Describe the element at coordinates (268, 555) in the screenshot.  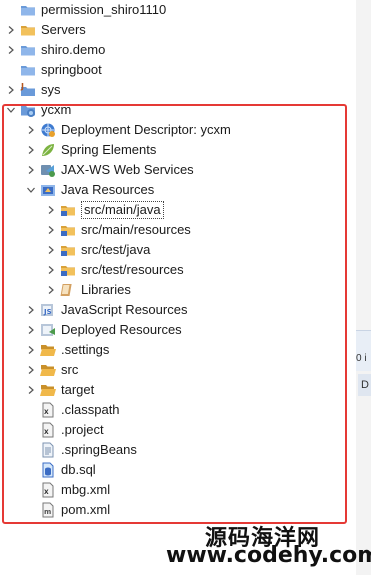
I see `watermark-url: www.codehy.com` at that location.